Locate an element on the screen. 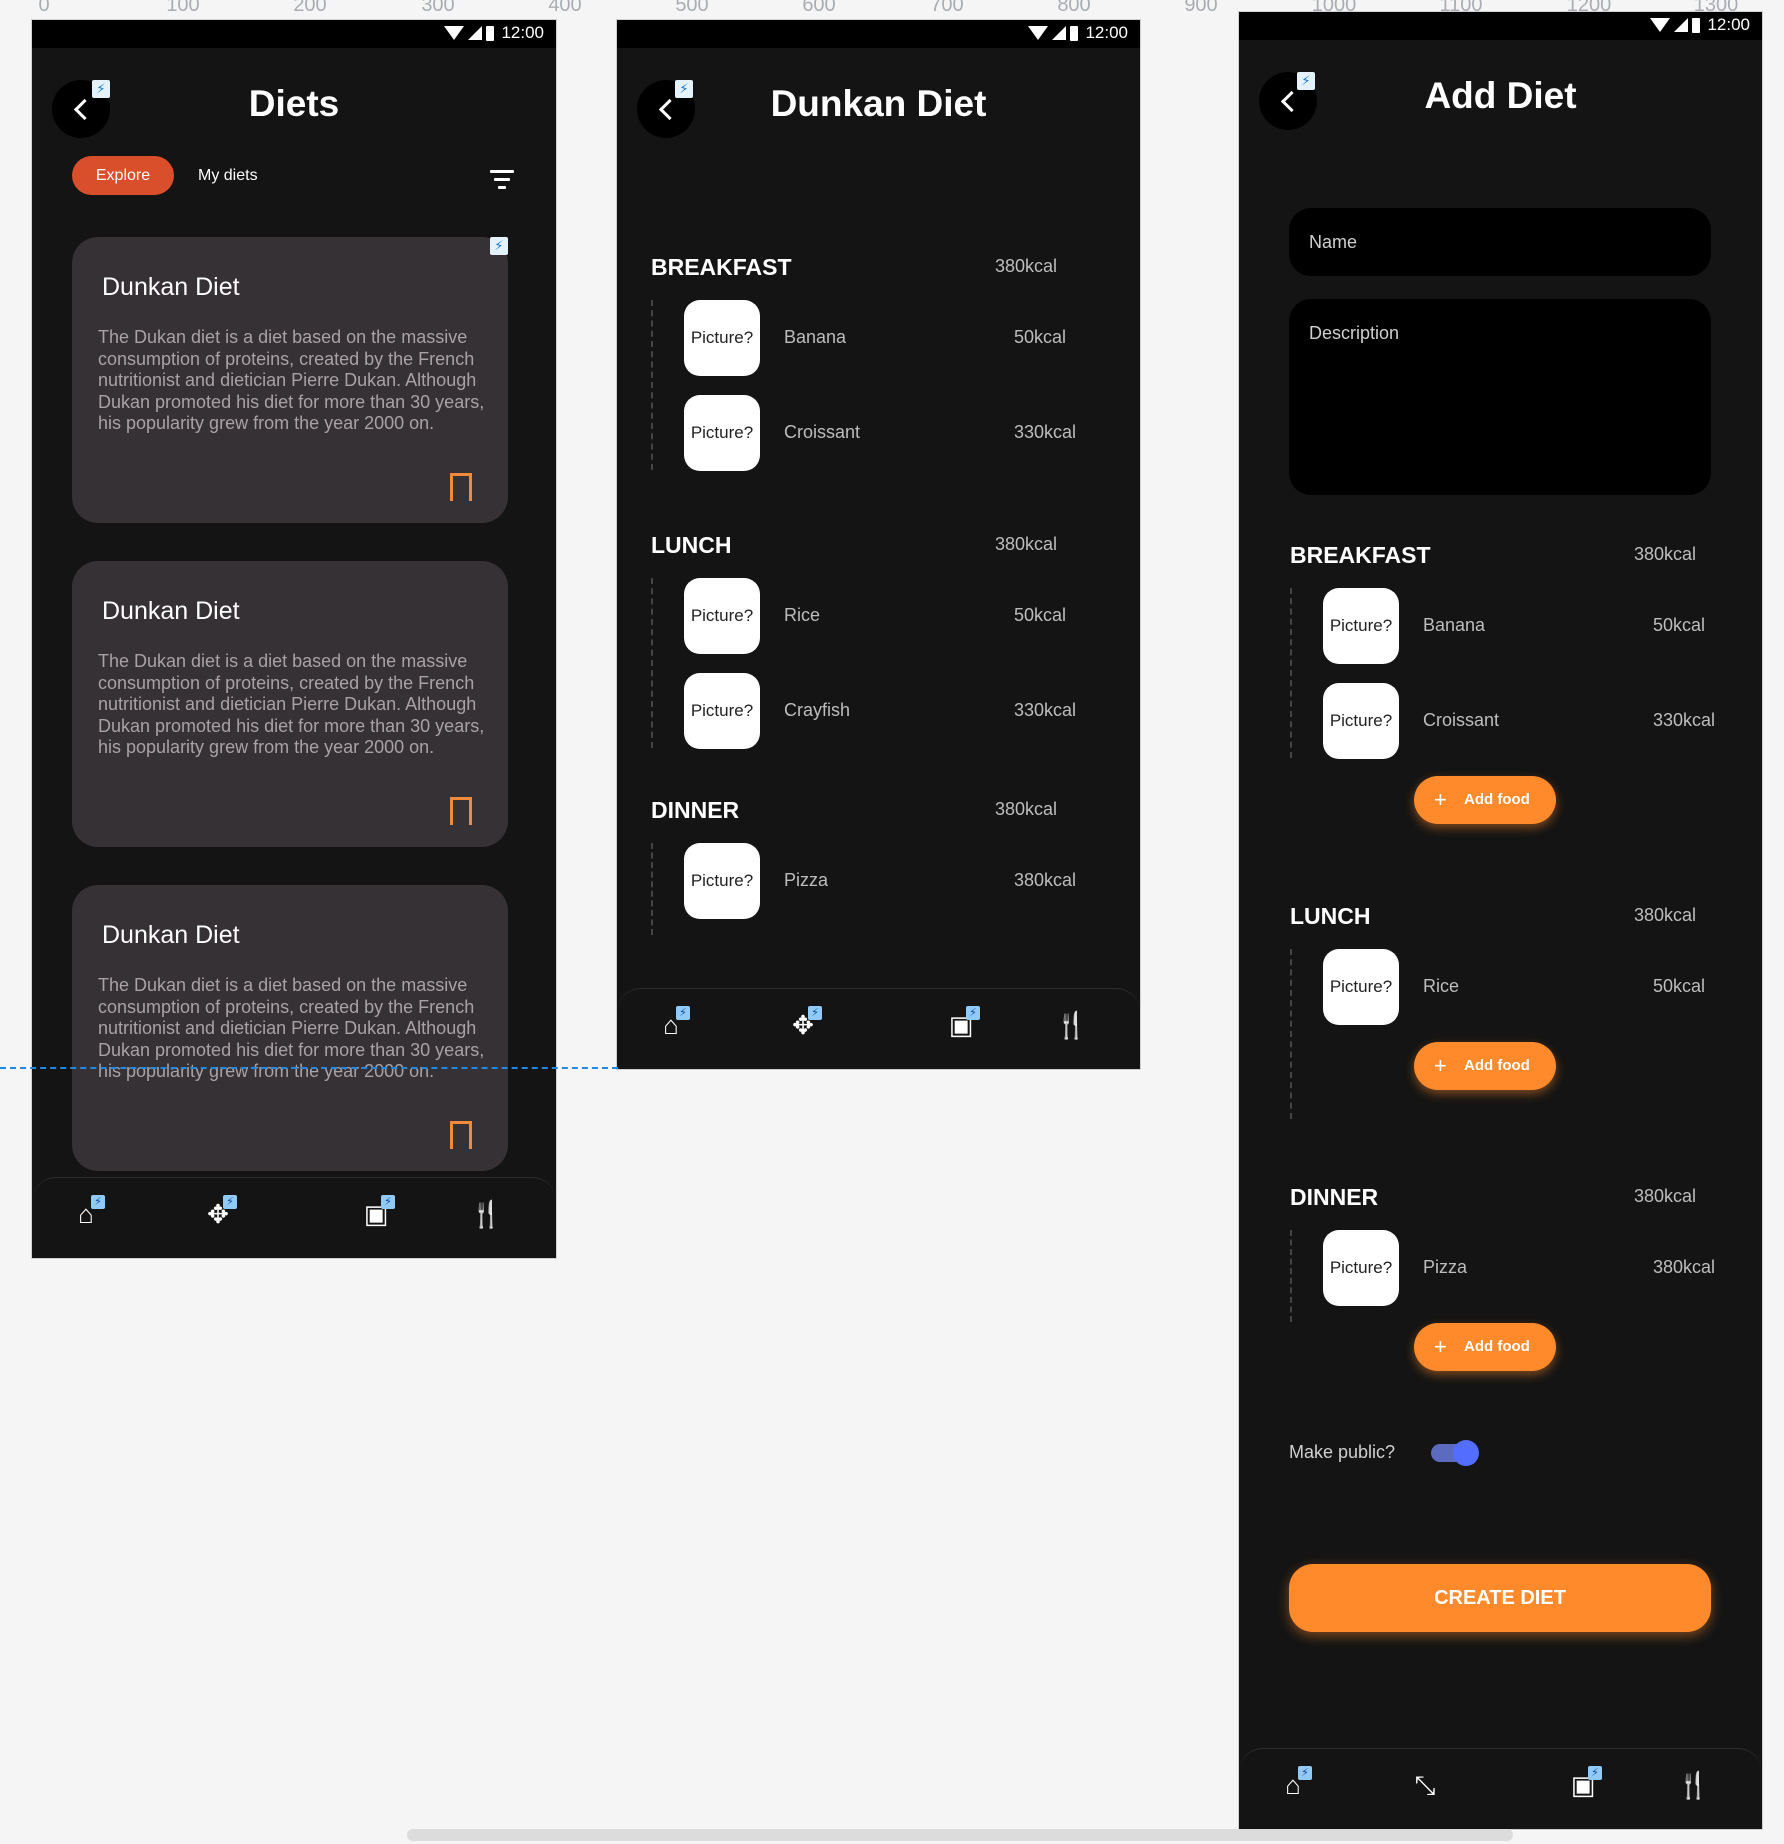 This screenshot has width=1784, height=1844. make-public-toggle is located at coordinates (1455, 1453).